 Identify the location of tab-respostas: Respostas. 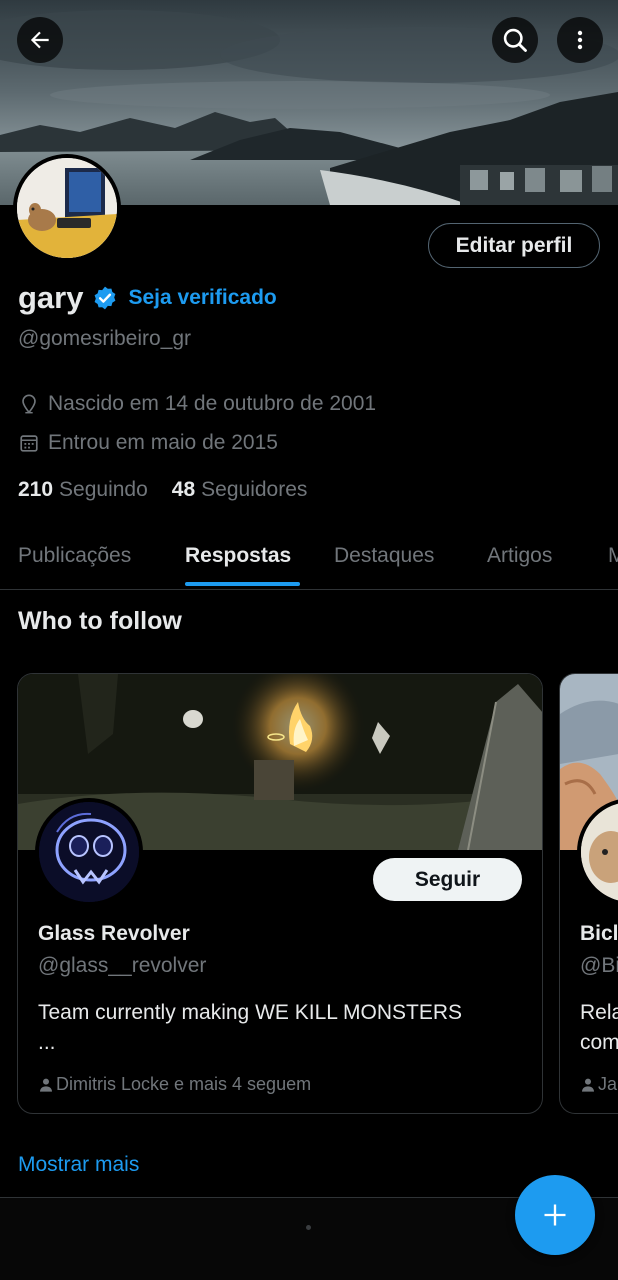
(238, 556).